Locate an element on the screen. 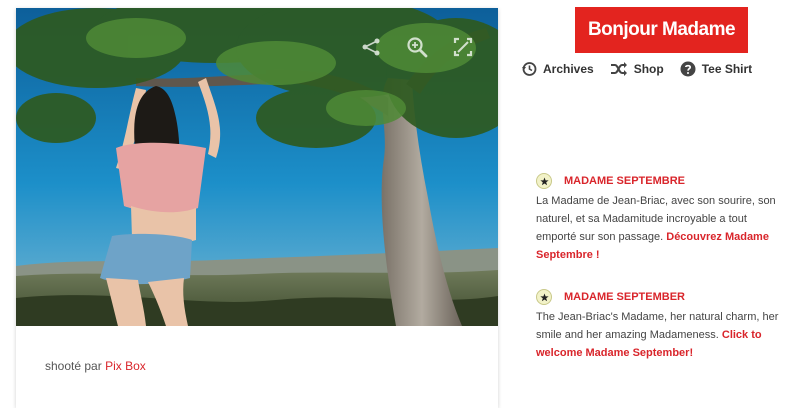 The width and height of the screenshot is (800, 408). news-title: MADAME SEPTEMBER is located at coordinates (625, 297).